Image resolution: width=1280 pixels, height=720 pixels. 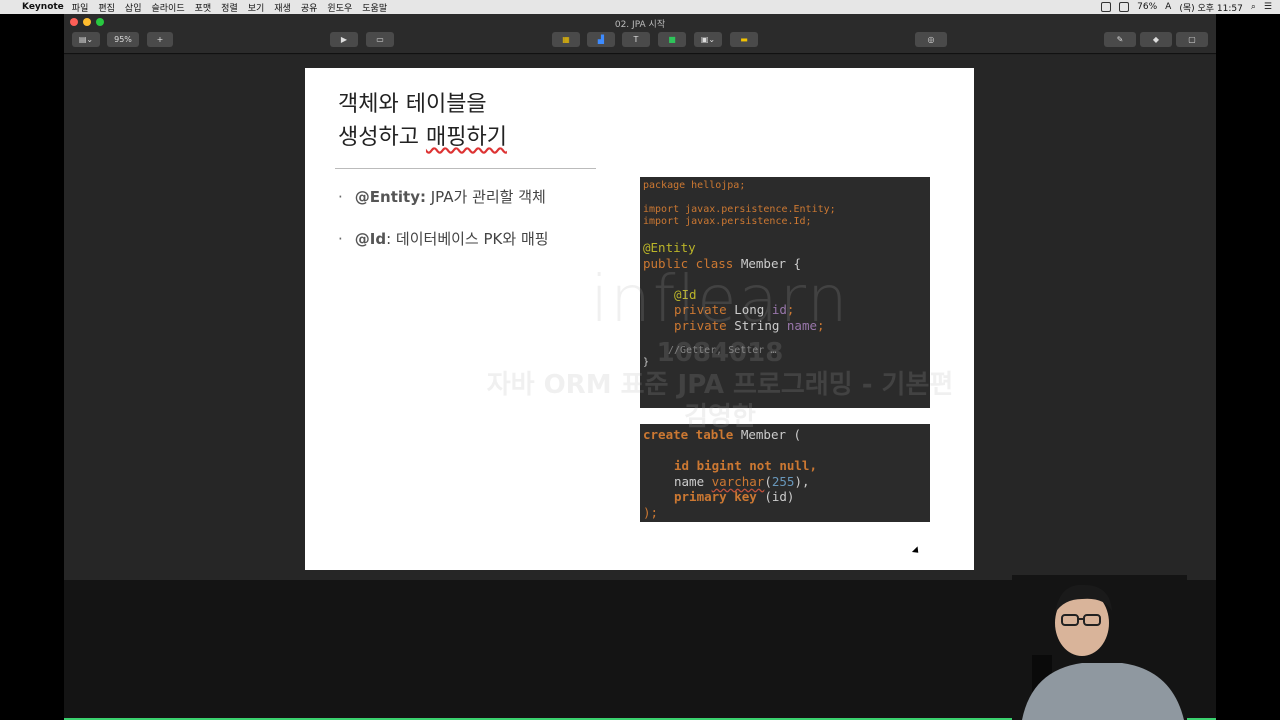 I want to click on title-line-1: 객체와 테이블을, so click(x=412, y=104).